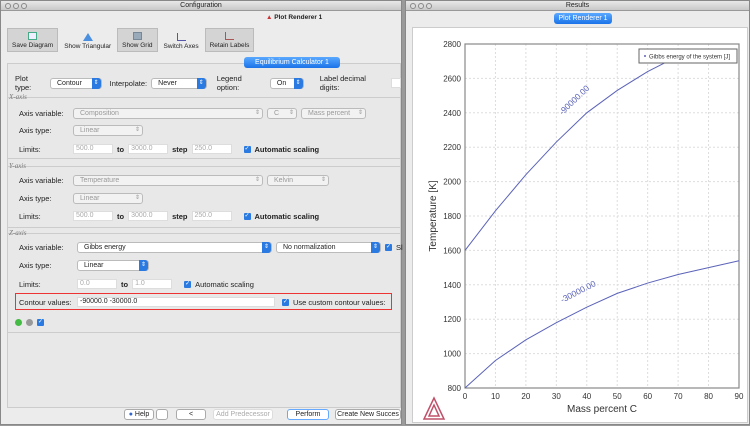 This screenshot has height=426, width=750. Describe the element at coordinates (40, 322) in the screenshot. I see `enable-checkbox: ✓` at that location.